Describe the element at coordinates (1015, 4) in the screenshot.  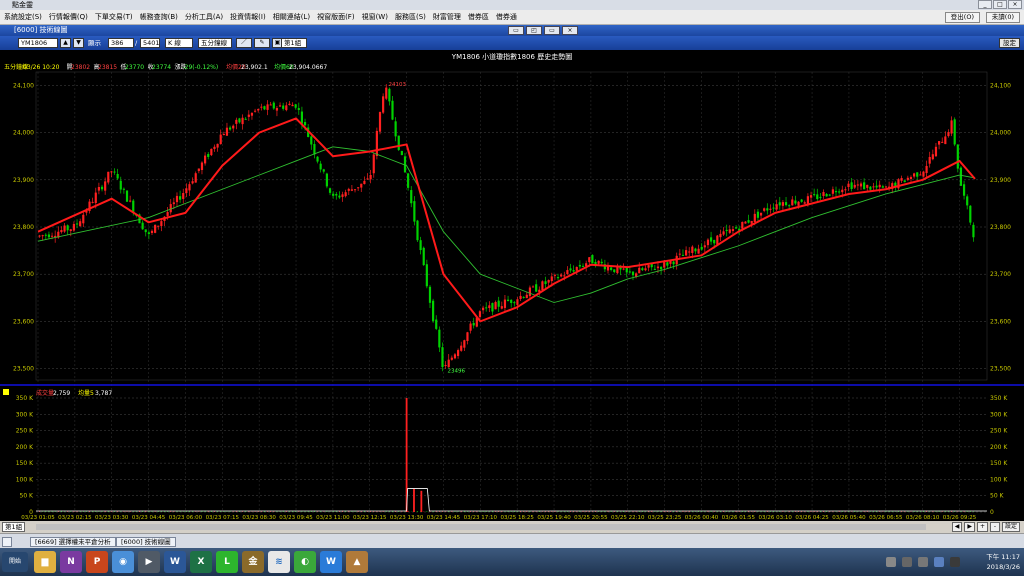
I see `app-close-button: ×` at that location.